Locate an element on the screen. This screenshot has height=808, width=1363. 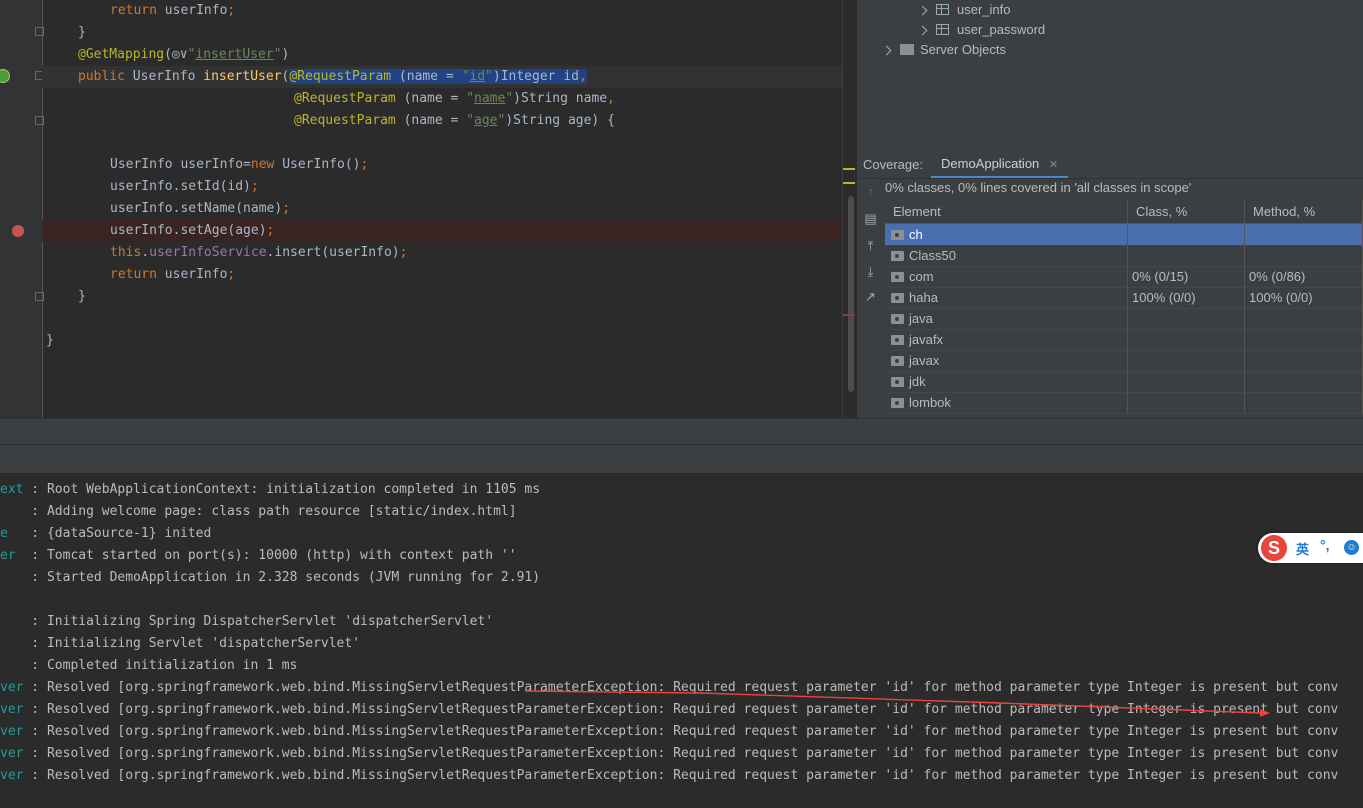
code-token: userInfo.setName(name) is located at coordinates (196, 208).